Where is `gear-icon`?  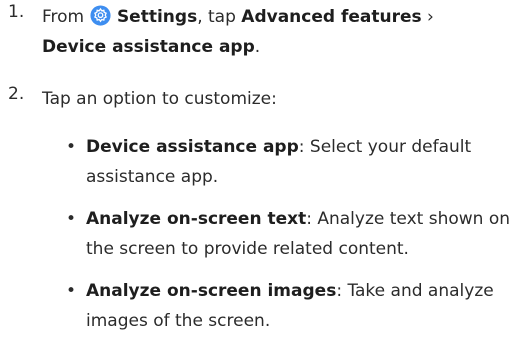
gear-icon is located at coordinates (100, 15).